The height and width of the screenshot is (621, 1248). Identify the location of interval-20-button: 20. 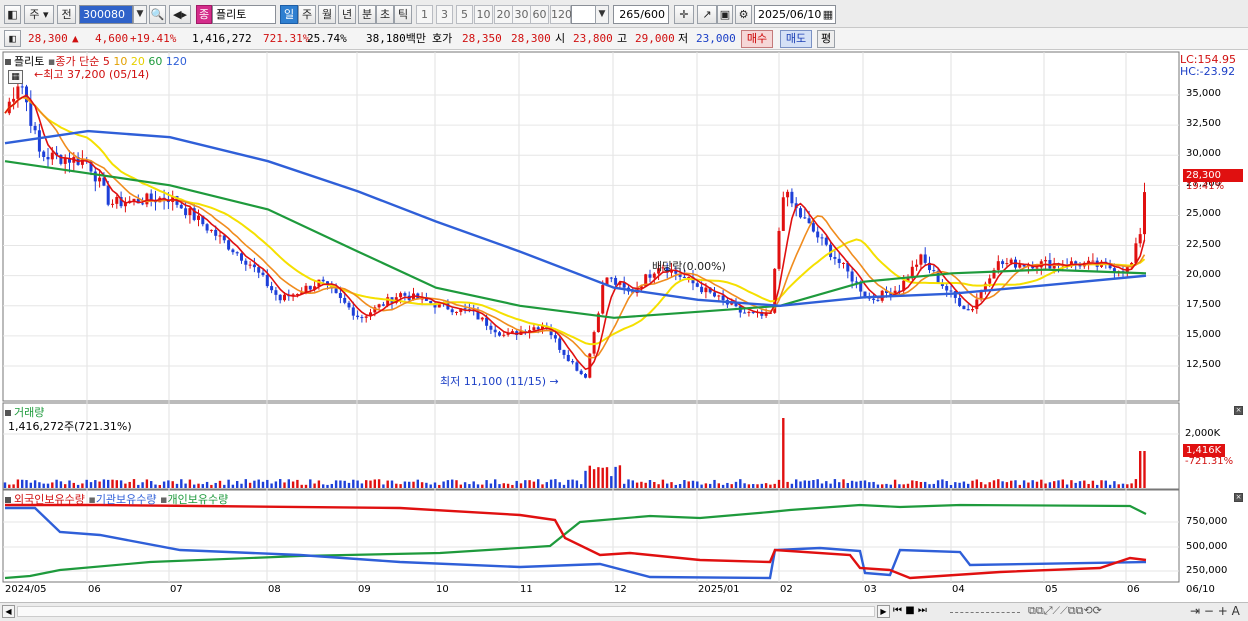
(503, 14).